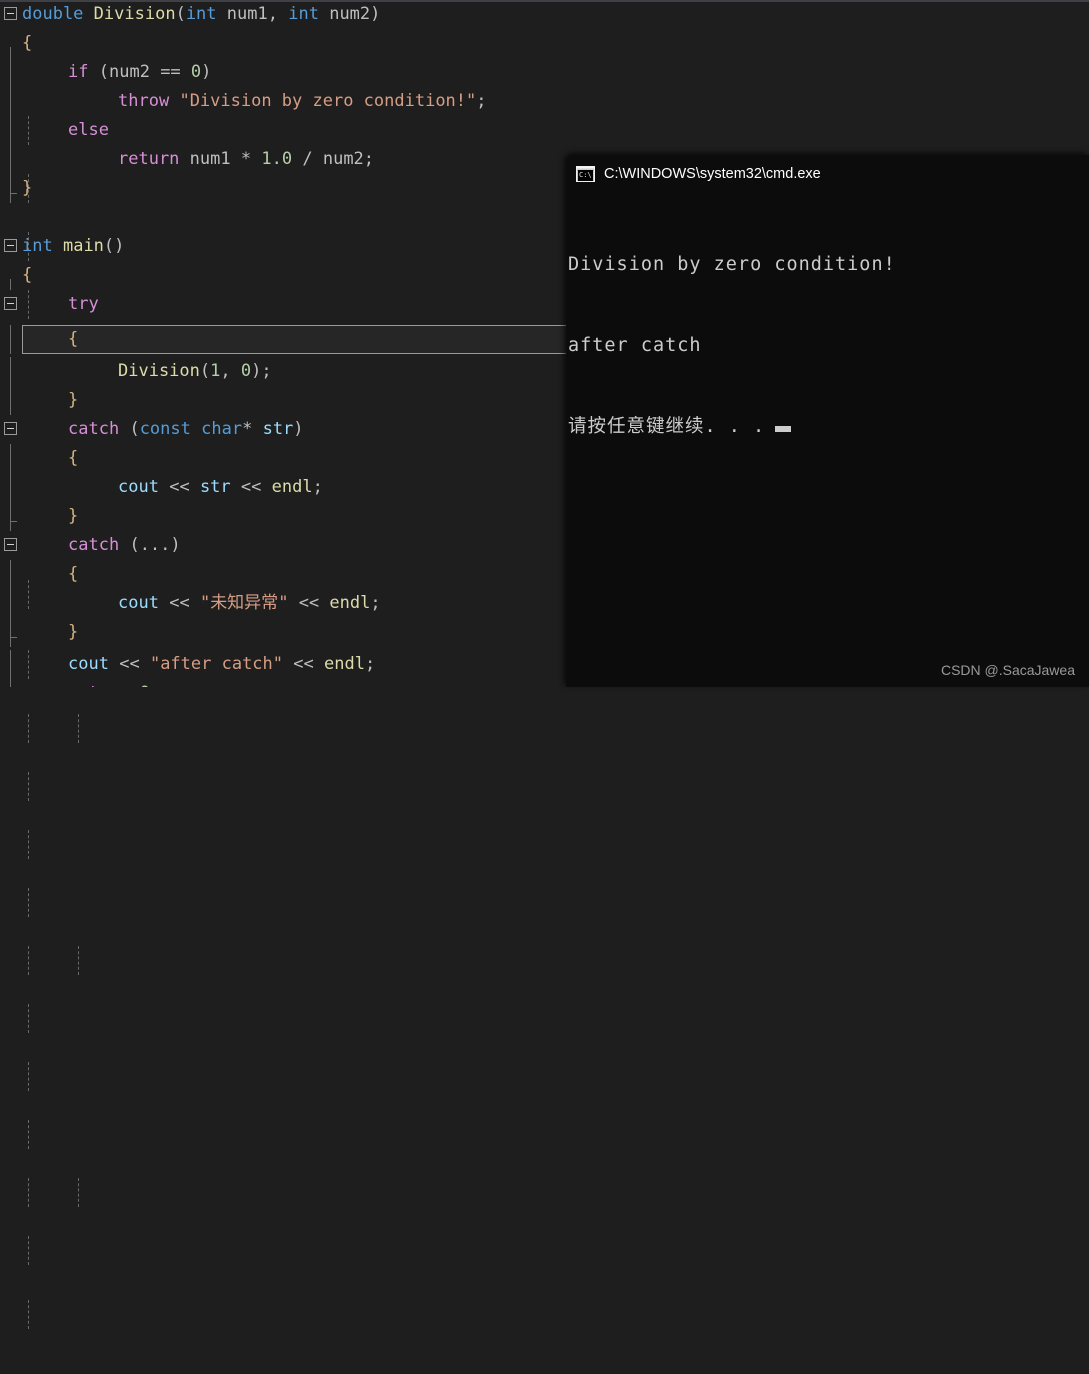 The height and width of the screenshot is (1374, 1089). What do you see at coordinates (246, 159) in the screenshot?
I see `token-operator: *` at bounding box center [246, 159].